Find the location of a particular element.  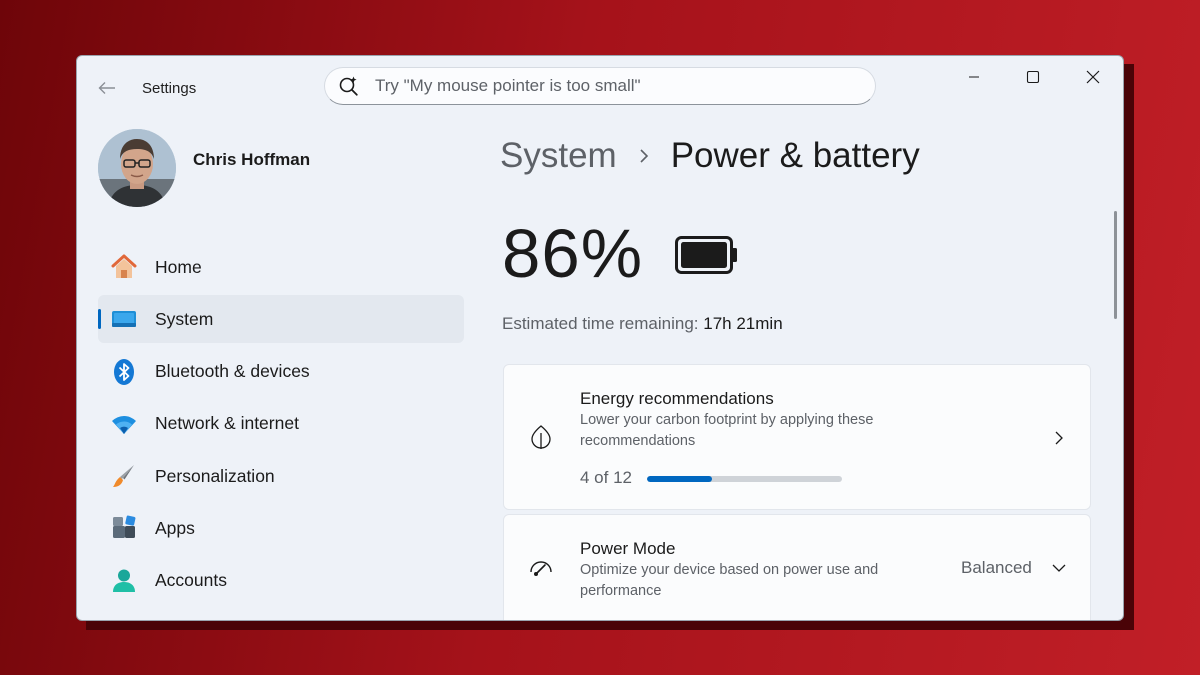

recommendations-progress-bar is located at coordinates (744, 479).